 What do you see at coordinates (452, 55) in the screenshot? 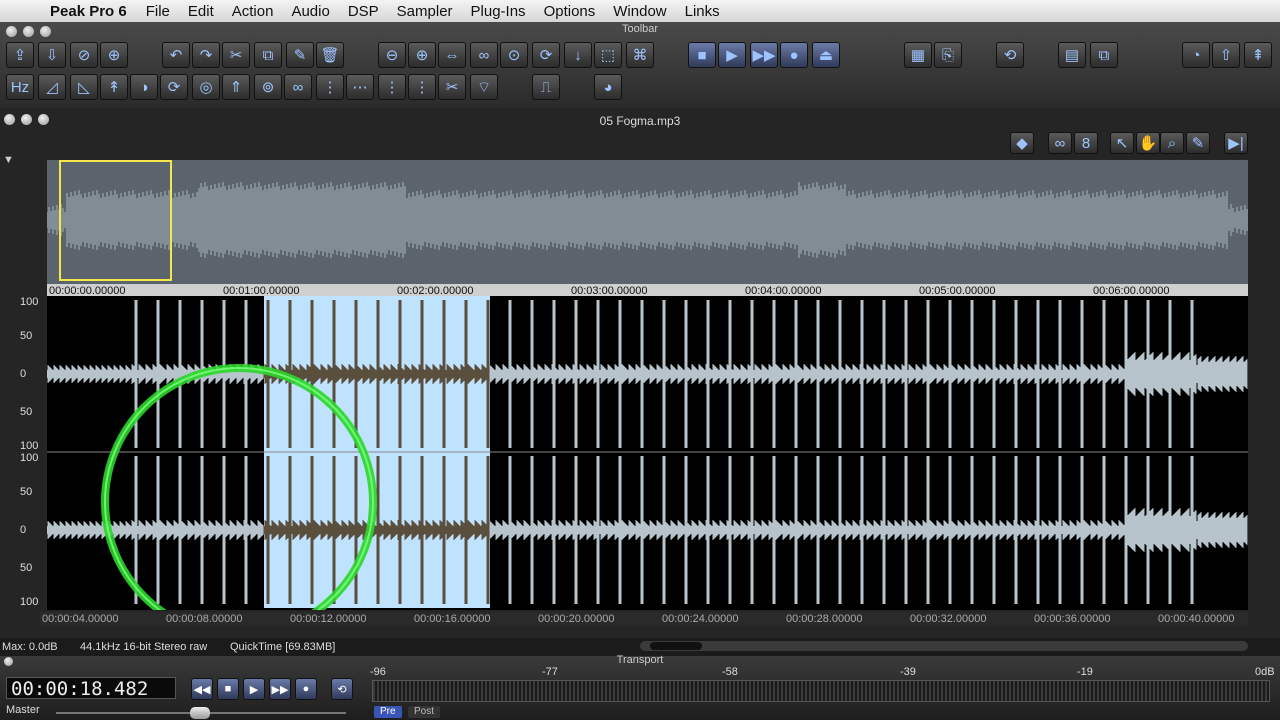
I see `toolbar-button: ⇔` at bounding box center [452, 55].